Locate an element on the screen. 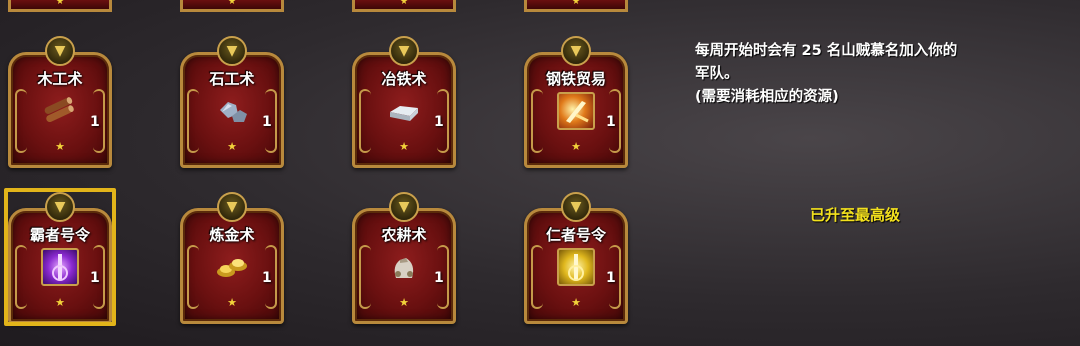 This screenshot has height=346, width=1080. card-title: 冶铁术 is located at coordinates (404, 79).